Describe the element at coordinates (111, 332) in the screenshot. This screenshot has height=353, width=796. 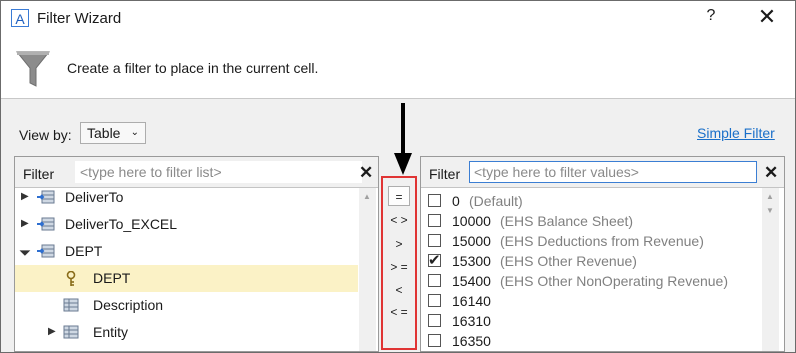
I see `tree-item-label: Entity` at that location.